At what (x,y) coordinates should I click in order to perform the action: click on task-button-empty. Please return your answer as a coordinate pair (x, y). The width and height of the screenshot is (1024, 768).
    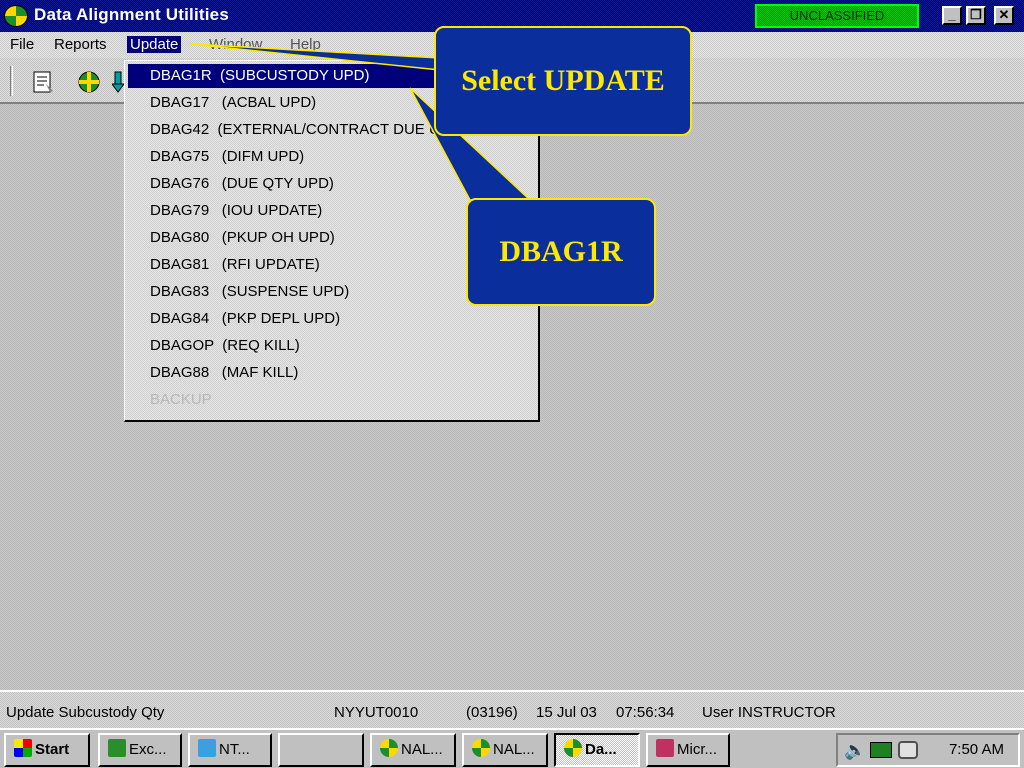
    Looking at the image, I should click on (321, 750).